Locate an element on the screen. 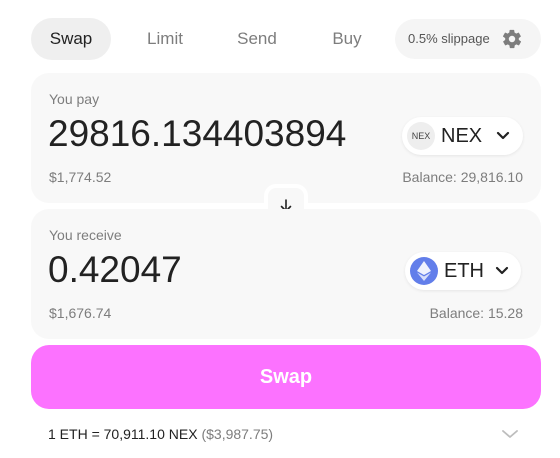 The image size is (560, 458). pay-token-symbol: NEX is located at coordinates (462, 136).